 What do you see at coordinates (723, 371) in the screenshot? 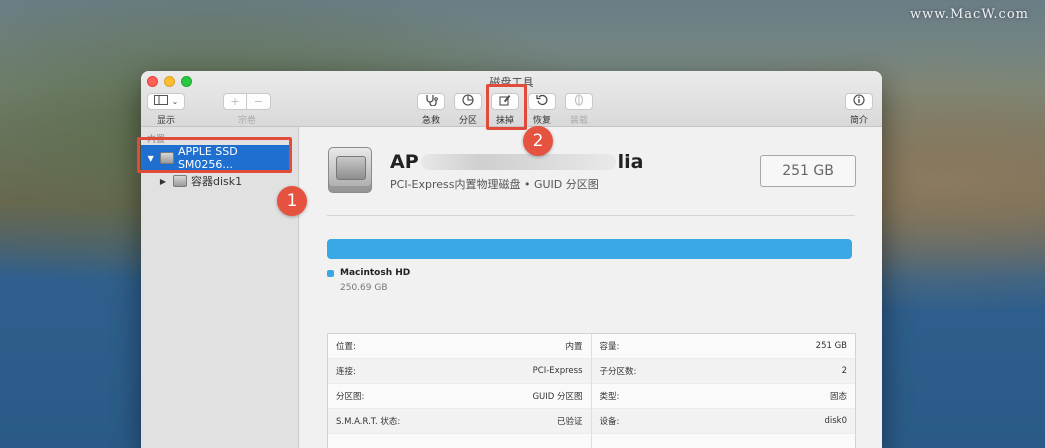
I see `table-row: 子分区数: 2` at bounding box center [723, 371].